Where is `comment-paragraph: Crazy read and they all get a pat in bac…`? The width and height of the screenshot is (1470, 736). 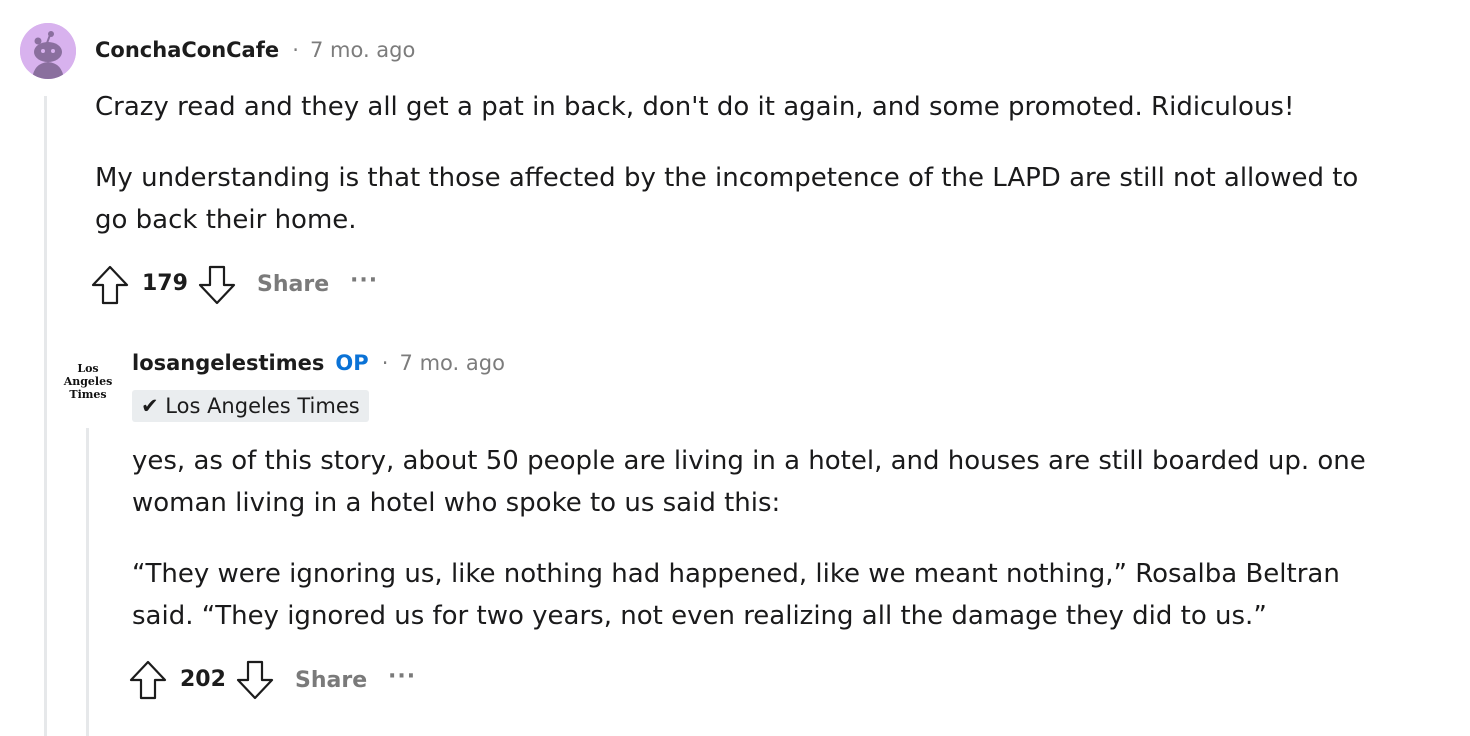
comment-paragraph: Crazy read and they all get a pat in bac… is located at coordinates (695, 107).